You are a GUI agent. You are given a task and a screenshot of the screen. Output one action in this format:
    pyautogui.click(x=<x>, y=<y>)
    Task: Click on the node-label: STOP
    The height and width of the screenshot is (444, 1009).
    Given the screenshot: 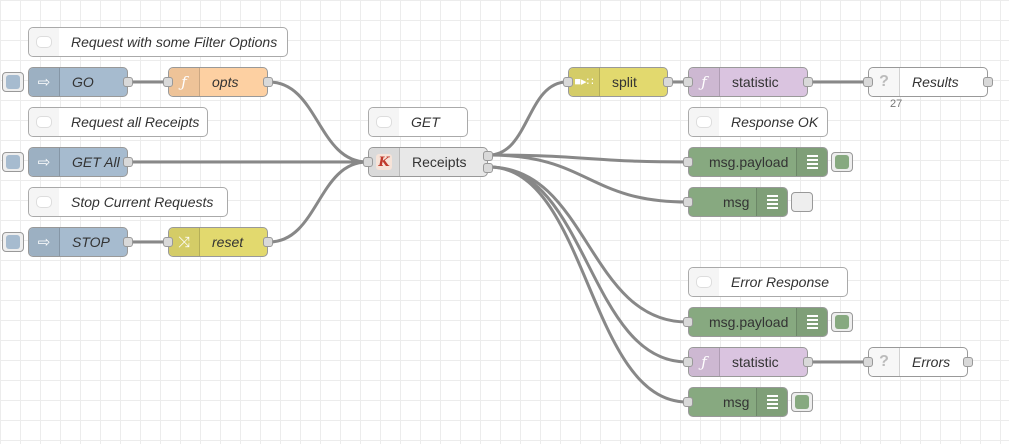 What is the action you would take?
    pyautogui.click(x=91, y=242)
    